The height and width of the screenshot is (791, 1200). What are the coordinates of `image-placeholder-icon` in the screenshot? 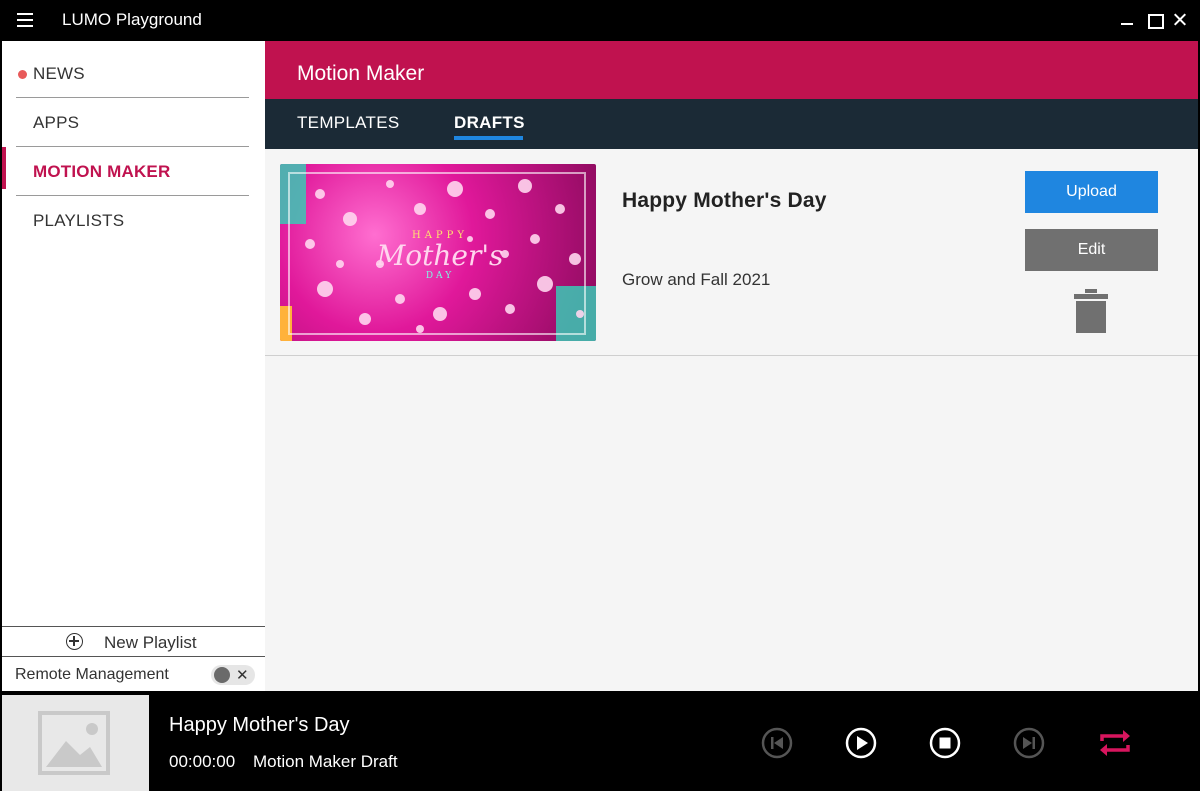 It's located at (74, 743).